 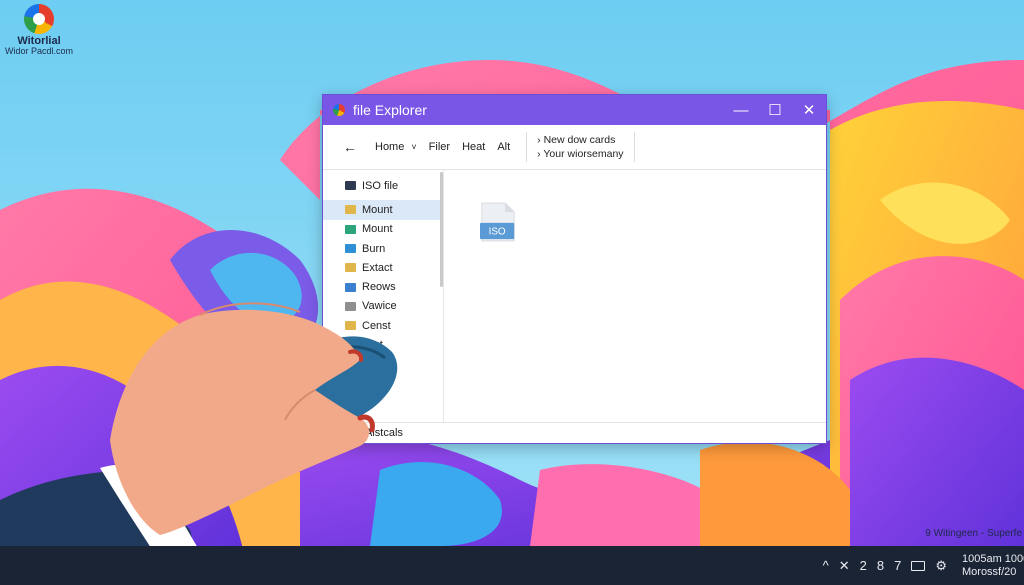 What do you see at coordinates (993, 558) in the screenshot?
I see `clock-time: 1005am 1000` at bounding box center [993, 558].